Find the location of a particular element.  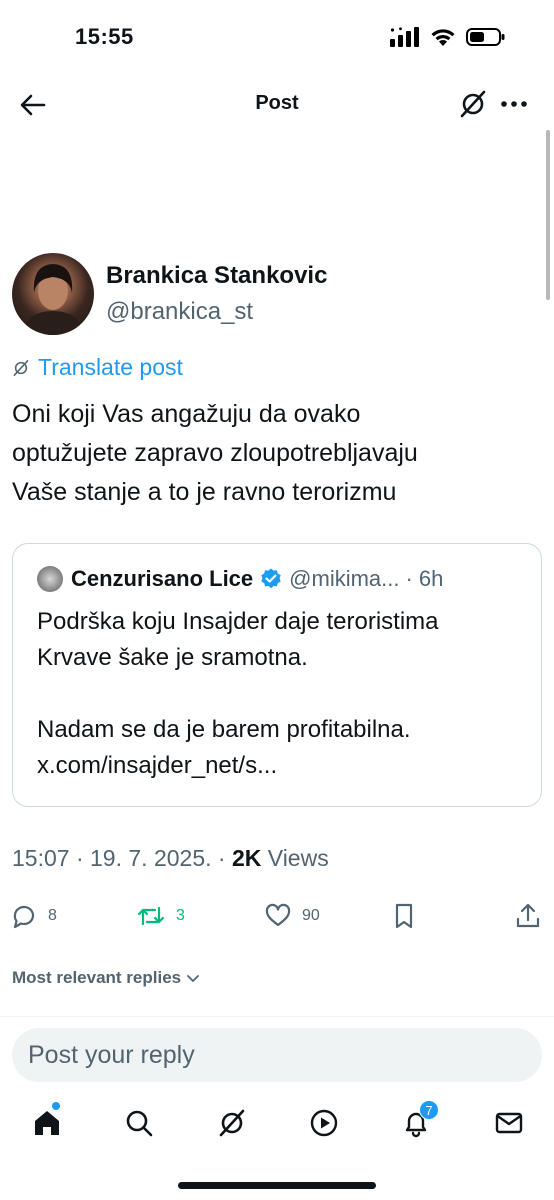

reply-input: Post your reply is located at coordinates (277, 1055).